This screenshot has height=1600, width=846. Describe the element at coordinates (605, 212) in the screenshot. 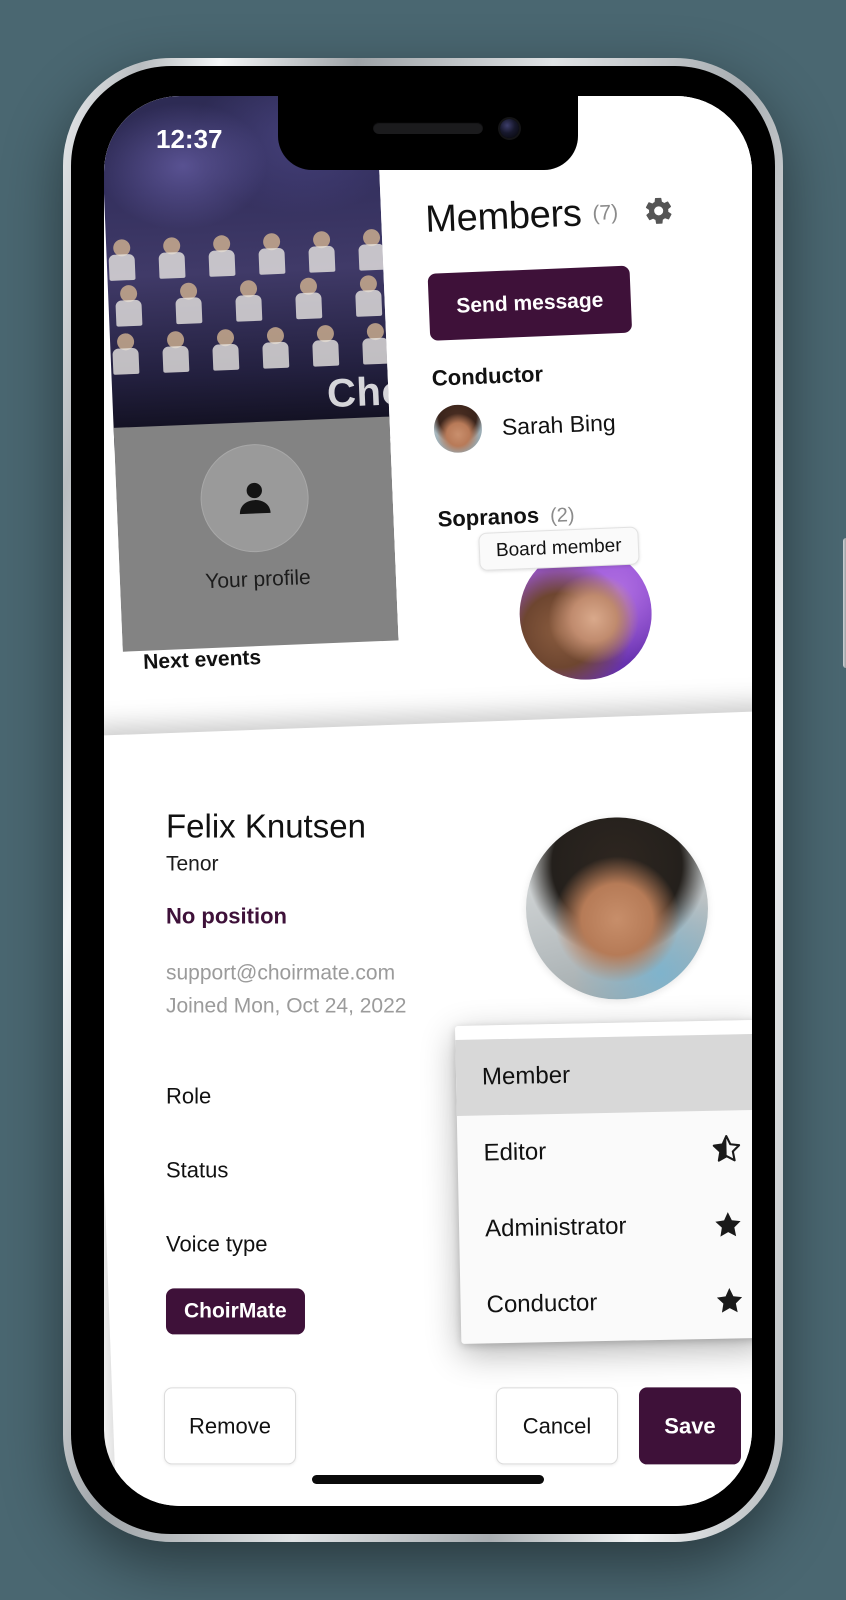

I see `members-count: (7)` at that location.